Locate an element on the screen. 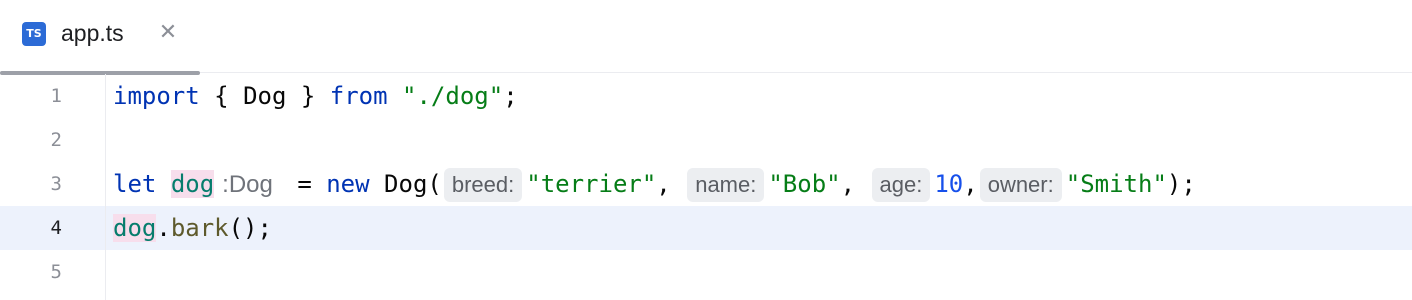 The width and height of the screenshot is (1412, 300). method-bark: bark is located at coordinates (199, 228).